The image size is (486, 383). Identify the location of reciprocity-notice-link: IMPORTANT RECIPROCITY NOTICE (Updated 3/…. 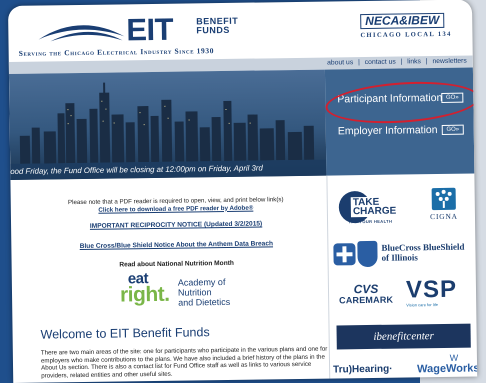
(176, 225).